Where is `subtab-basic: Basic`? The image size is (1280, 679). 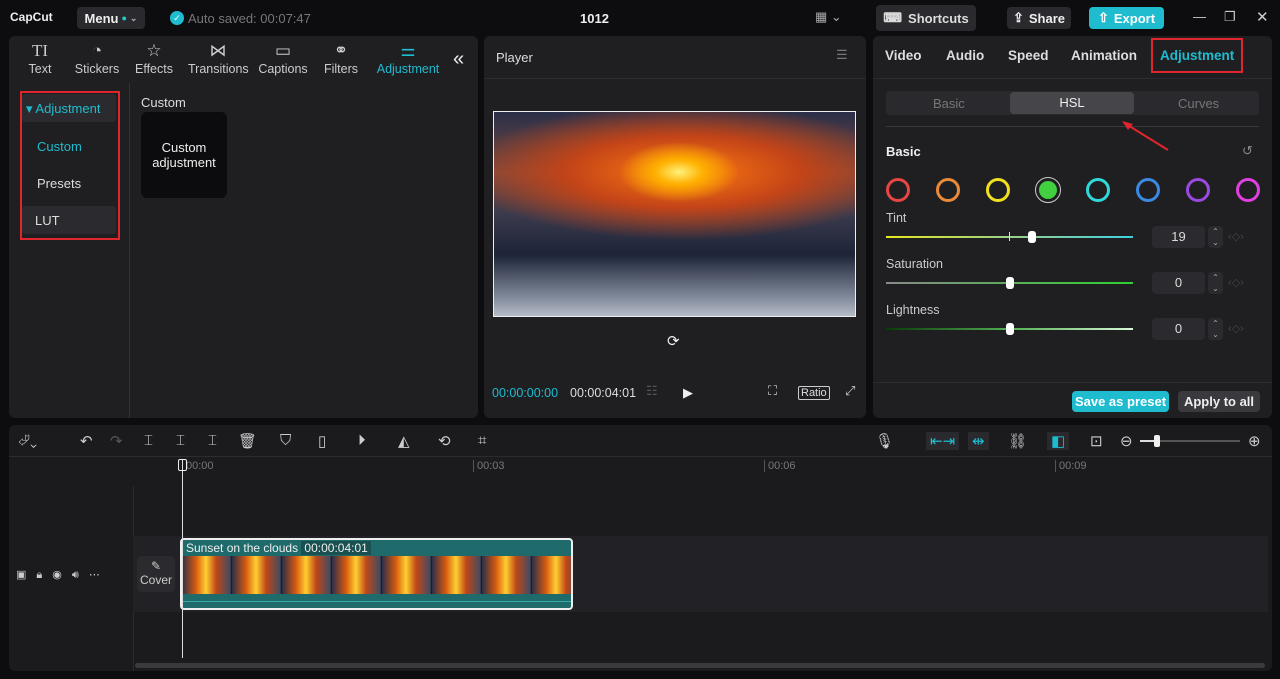
subtab-basic: Basic is located at coordinates (949, 103).